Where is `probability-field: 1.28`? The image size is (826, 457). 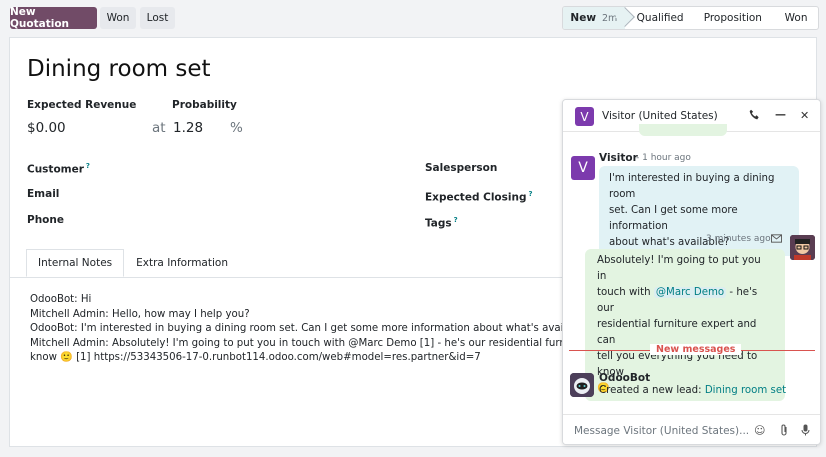
probability-field: 1.28 is located at coordinates (188, 128).